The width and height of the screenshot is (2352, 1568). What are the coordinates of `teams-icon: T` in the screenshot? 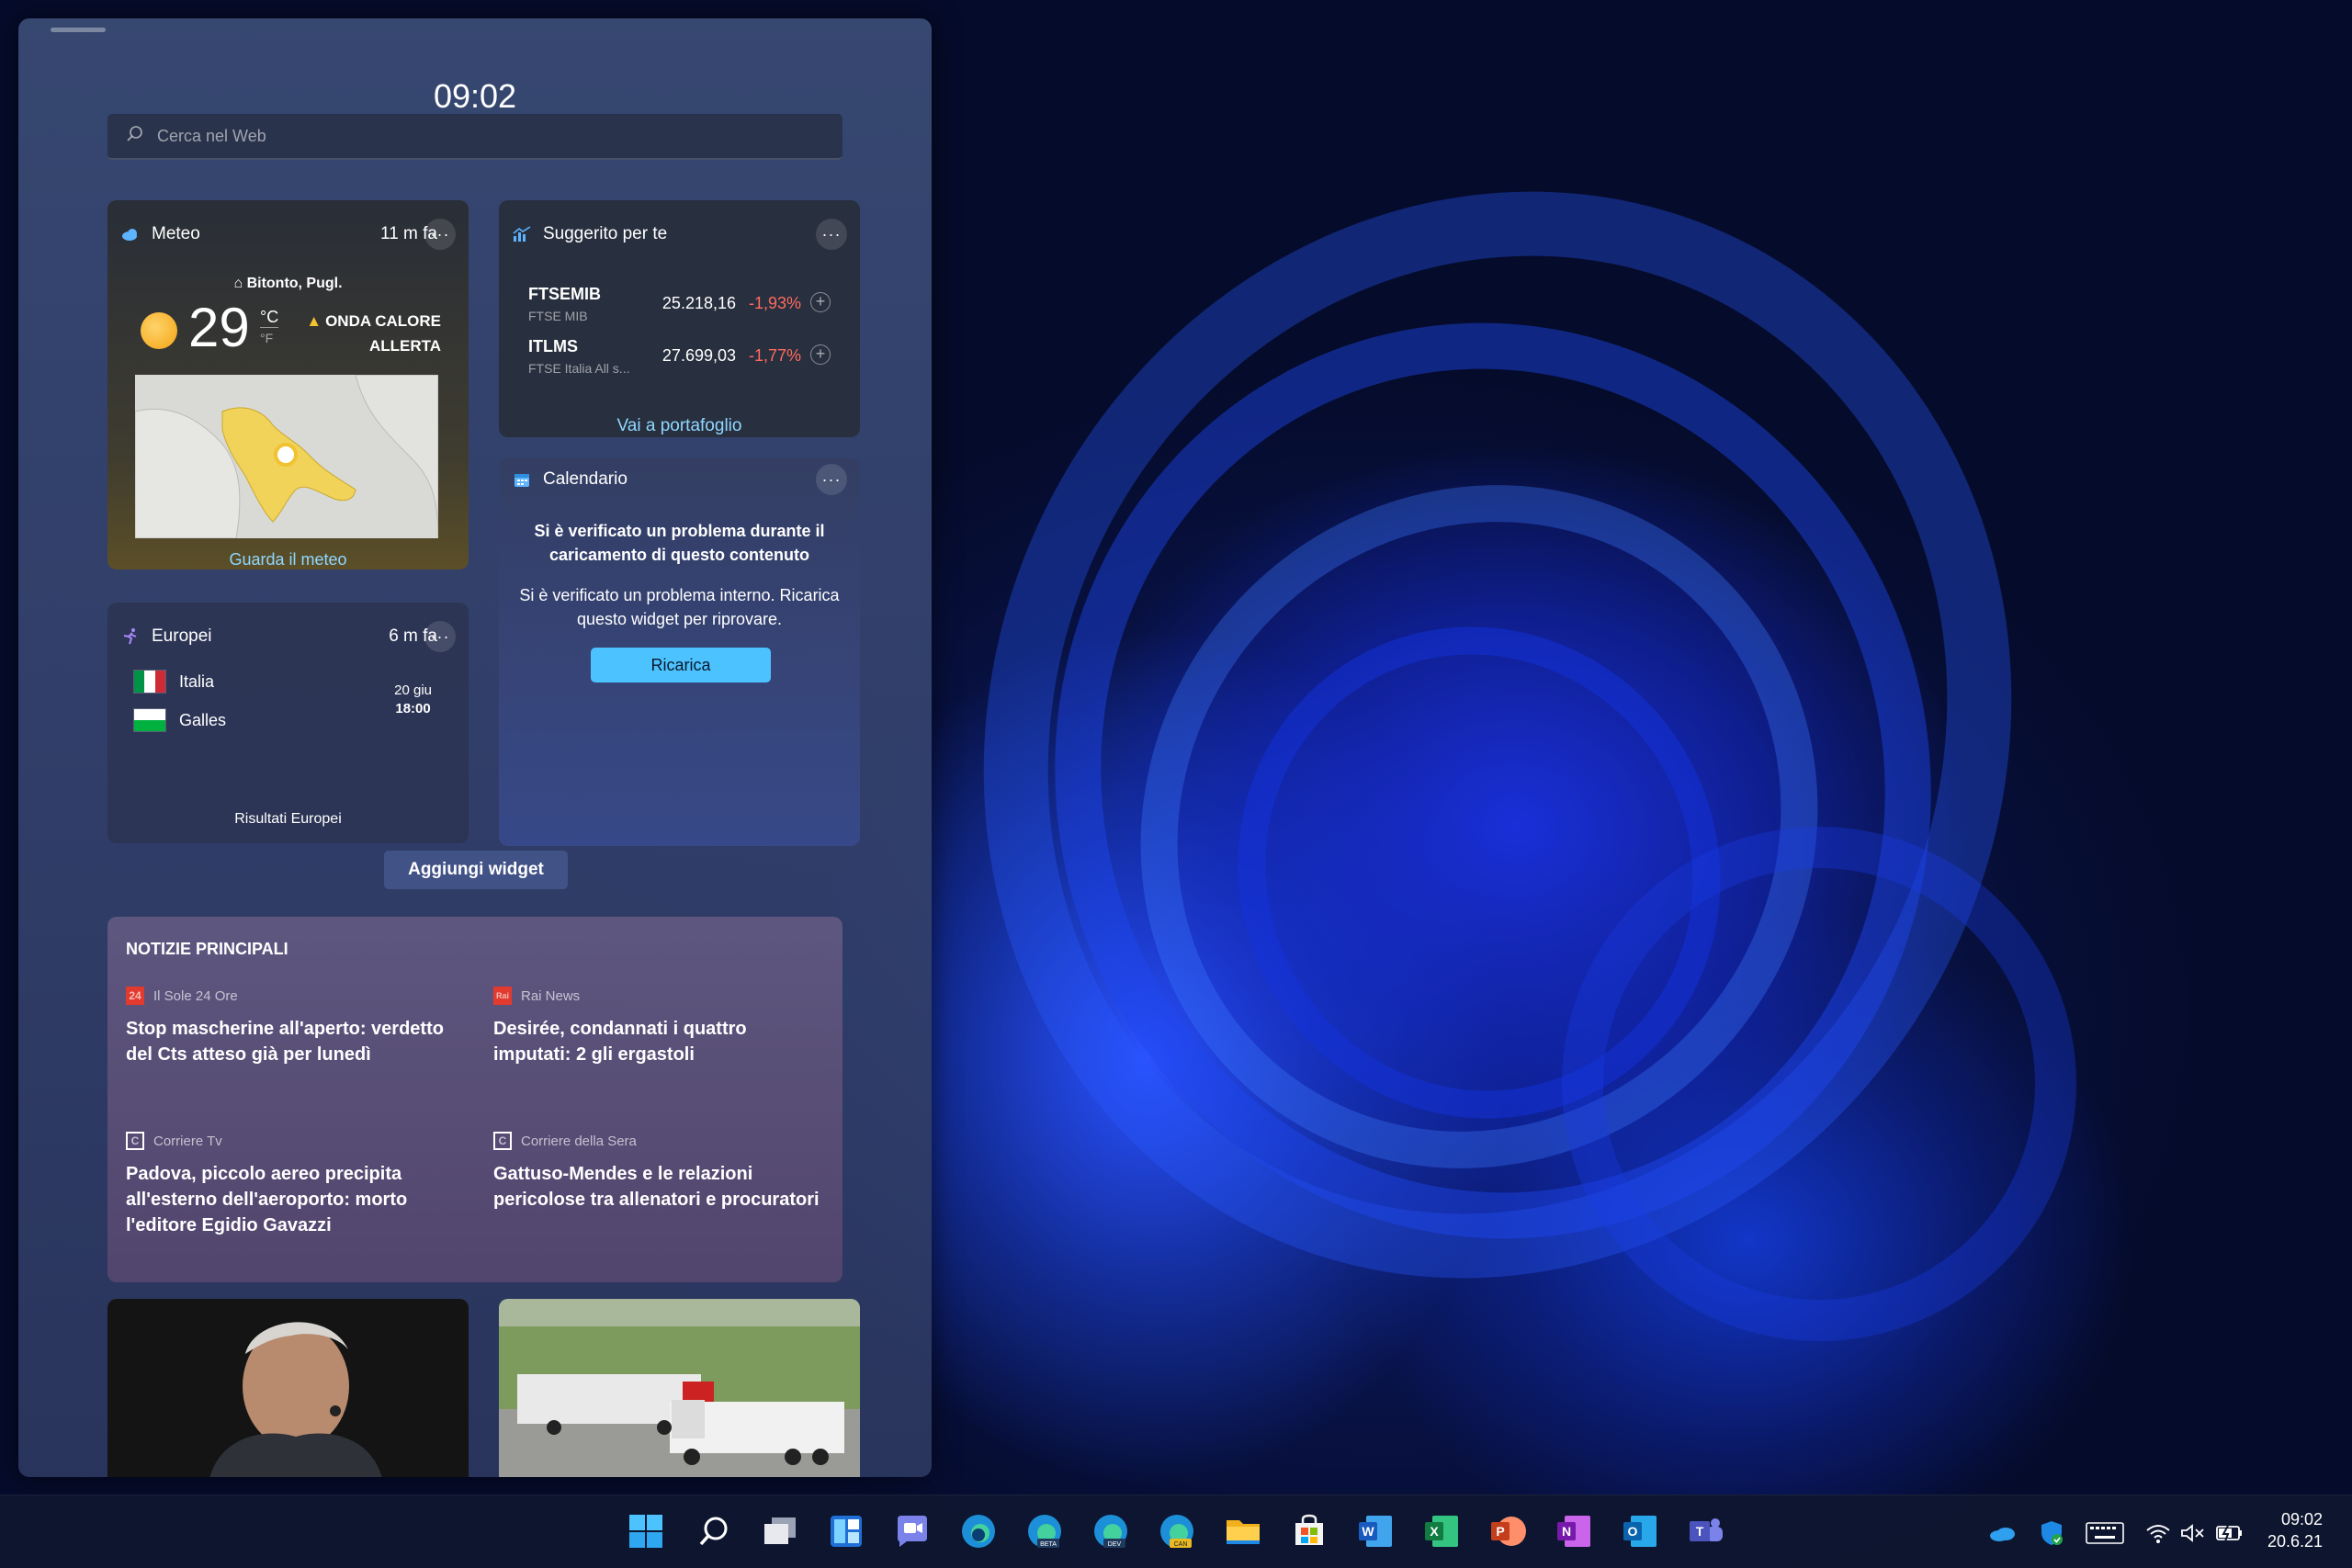 It's located at (1706, 1531).